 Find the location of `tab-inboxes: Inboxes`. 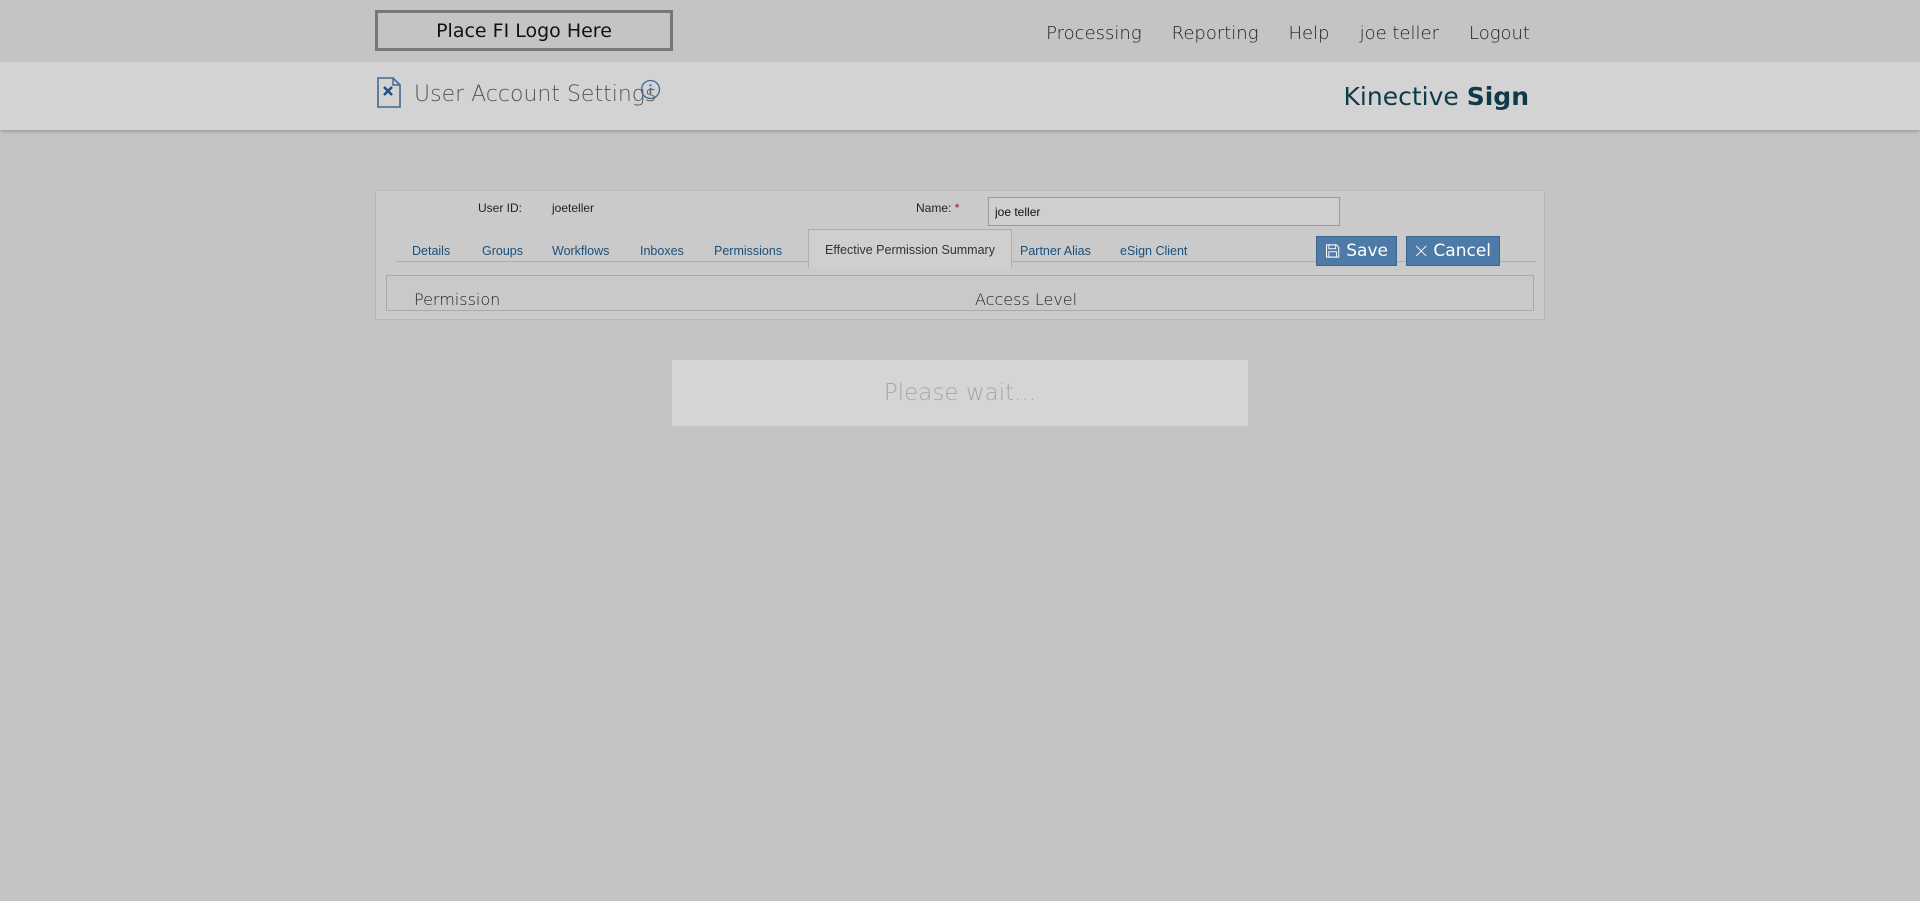

tab-inboxes: Inboxes is located at coordinates (662, 250).